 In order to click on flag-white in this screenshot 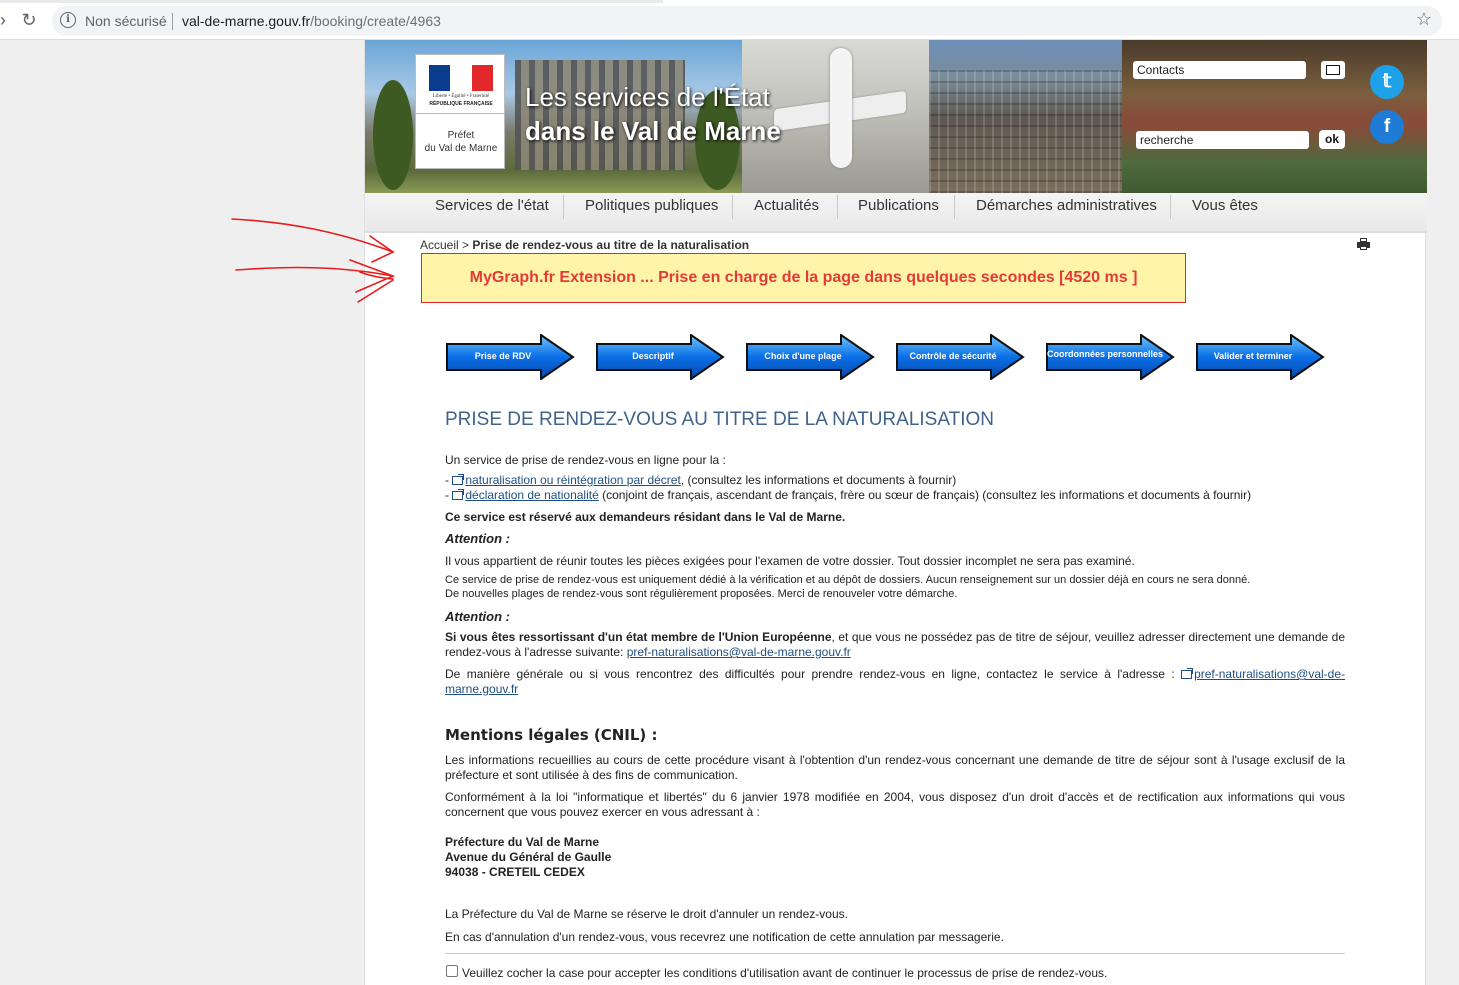, I will do `click(461, 78)`.